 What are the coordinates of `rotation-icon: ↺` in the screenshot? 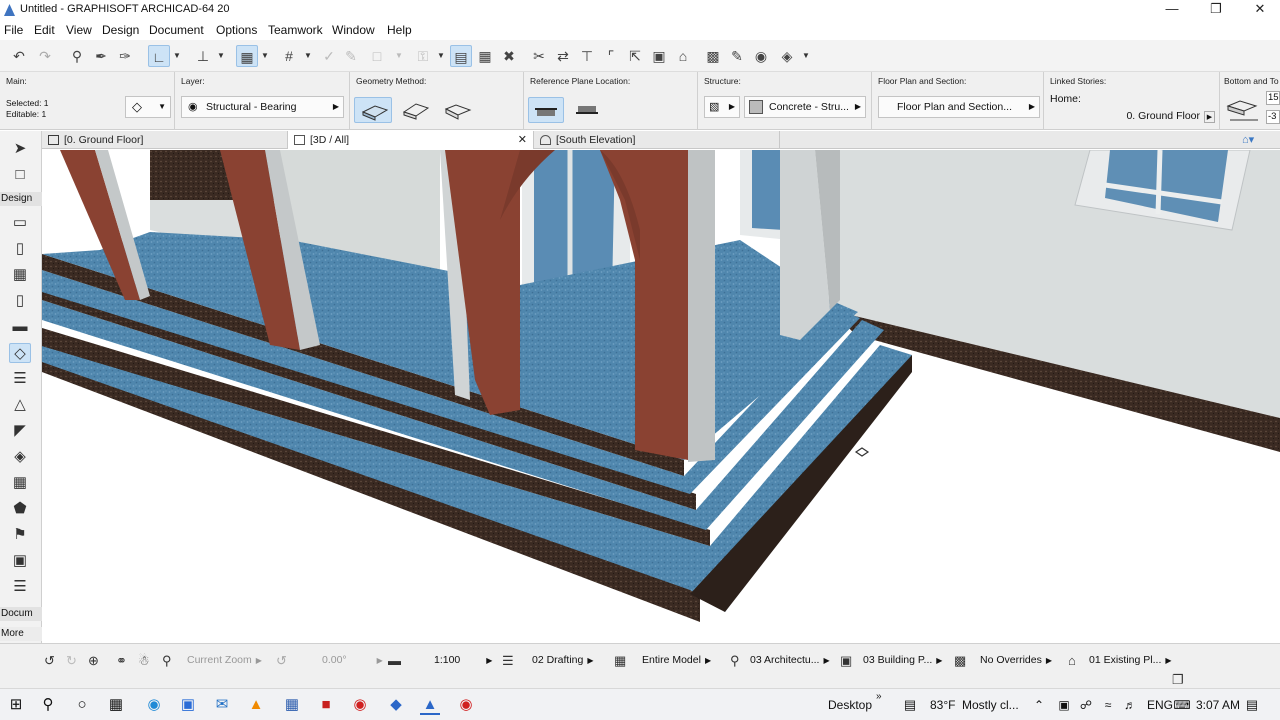 It's located at (281, 661).